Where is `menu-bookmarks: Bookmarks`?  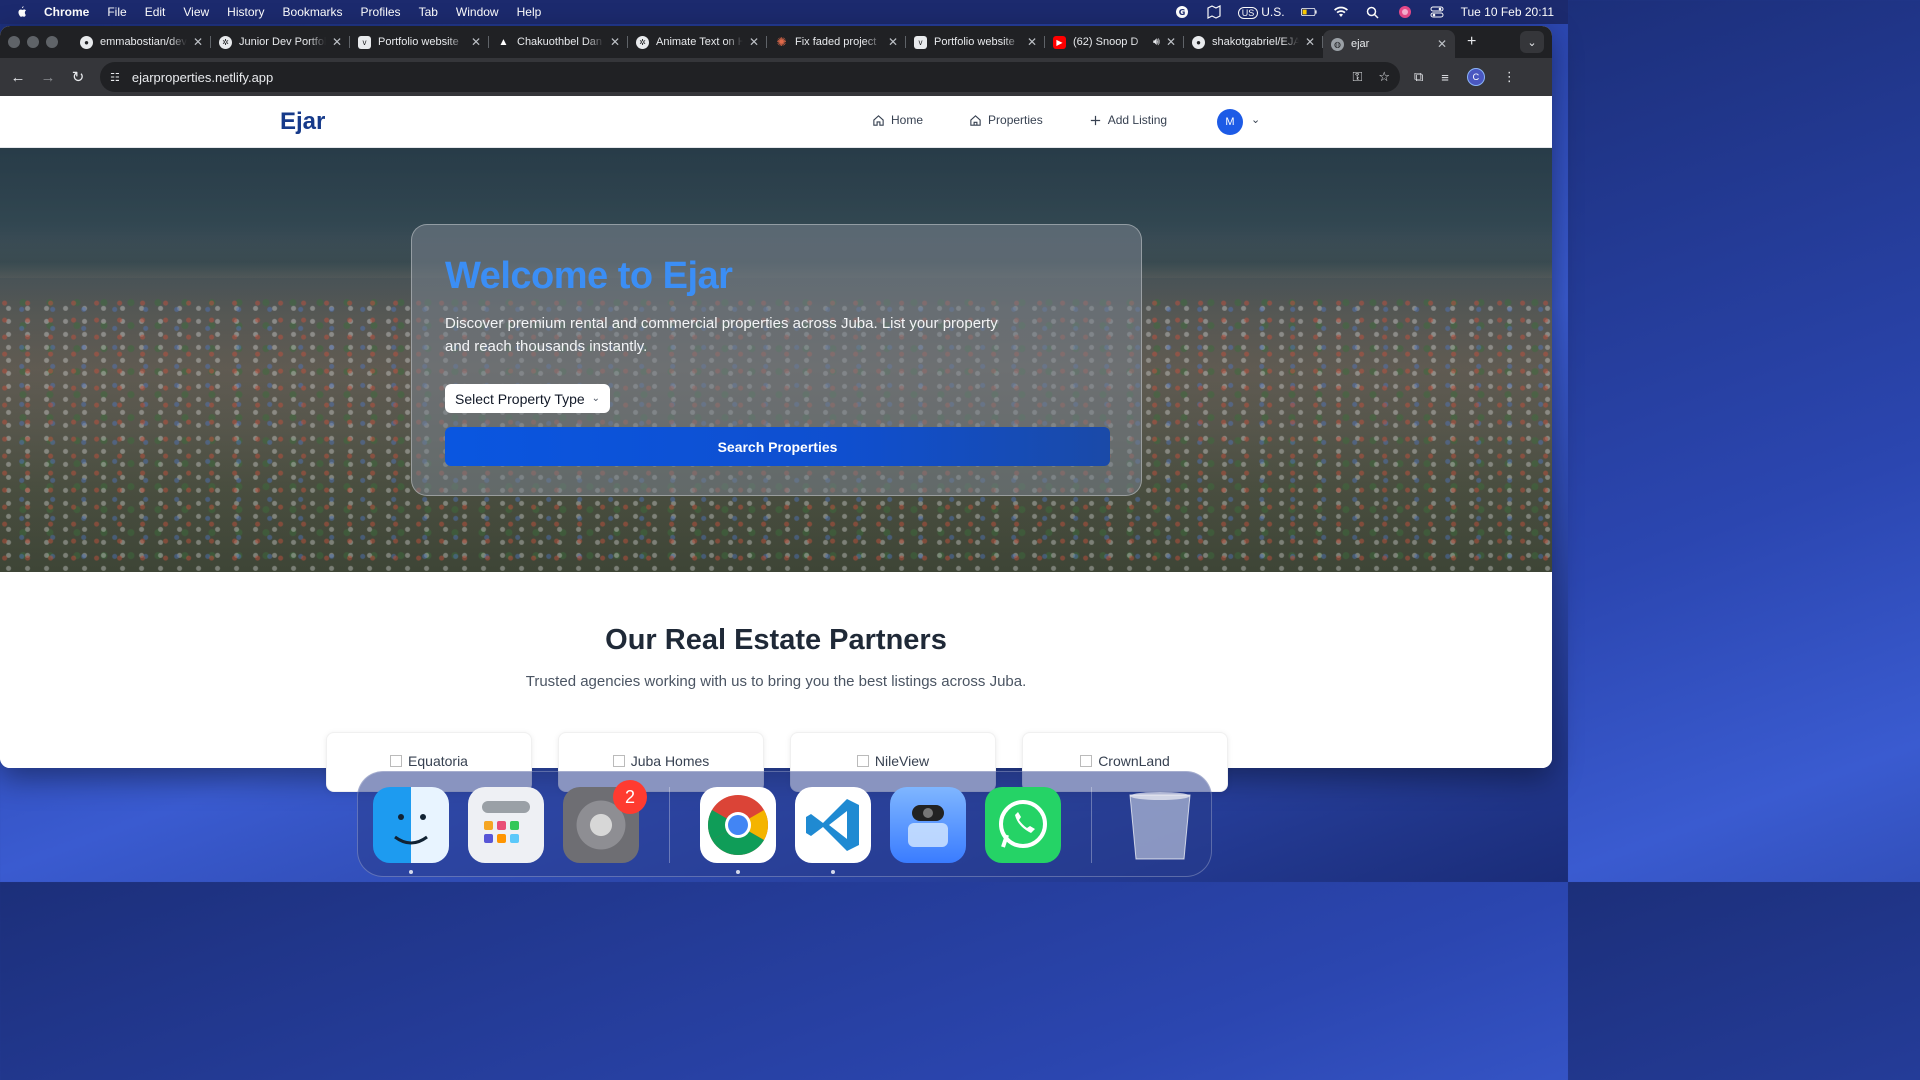 menu-bookmarks: Bookmarks is located at coordinates (313, 12).